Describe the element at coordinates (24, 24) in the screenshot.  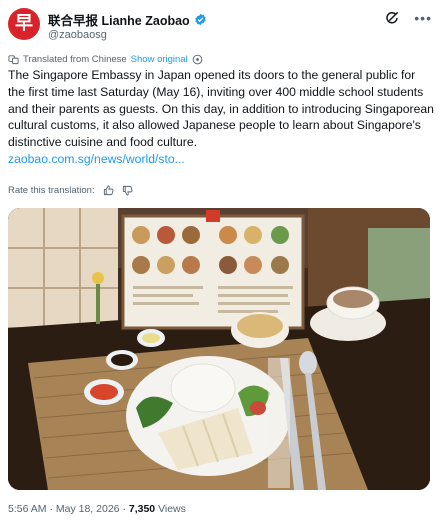
I see `avatar: 早` at that location.